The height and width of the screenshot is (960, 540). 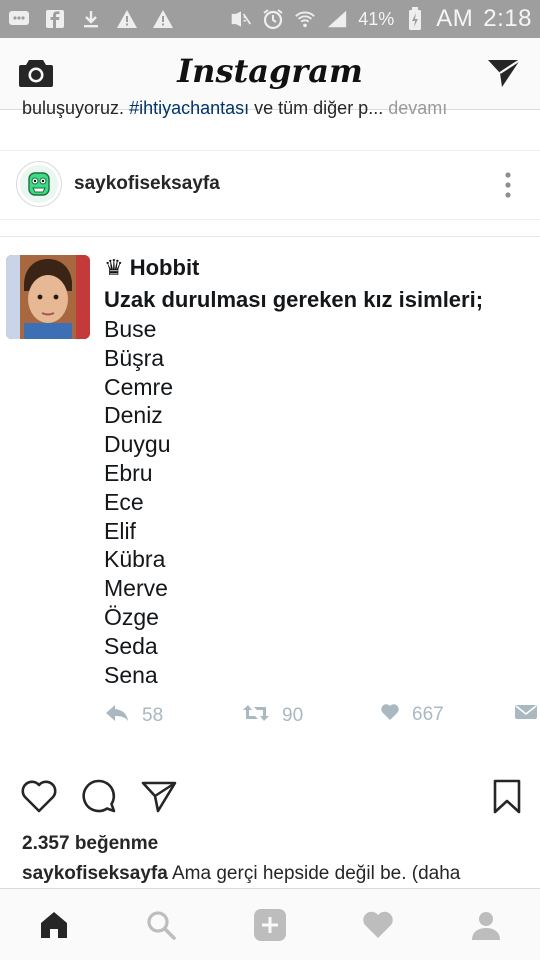 I want to click on tweet-author-name: Hobbit, so click(x=164, y=267).